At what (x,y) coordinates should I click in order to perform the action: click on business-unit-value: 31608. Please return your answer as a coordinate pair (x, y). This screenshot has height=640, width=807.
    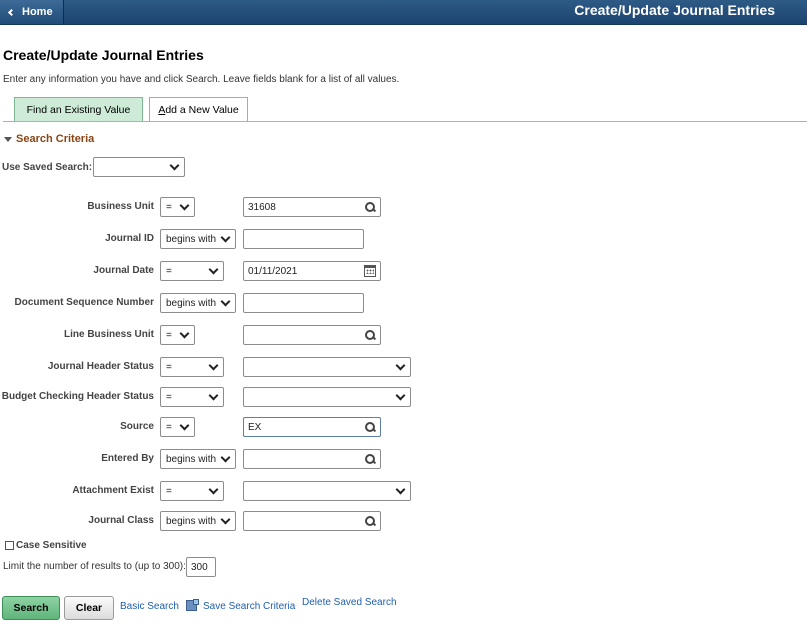
    Looking at the image, I should click on (262, 207).